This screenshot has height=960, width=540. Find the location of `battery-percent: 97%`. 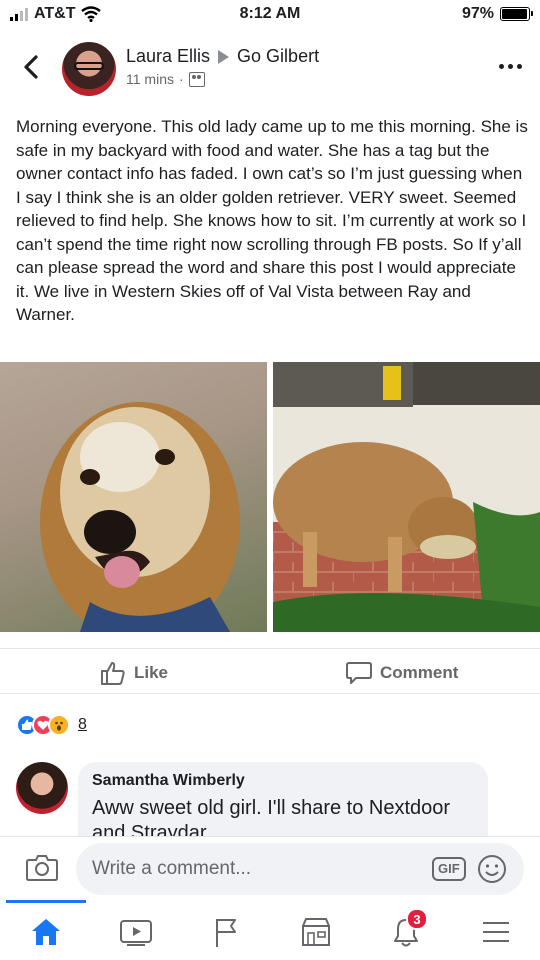

battery-percent: 97% is located at coordinates (477, 13).